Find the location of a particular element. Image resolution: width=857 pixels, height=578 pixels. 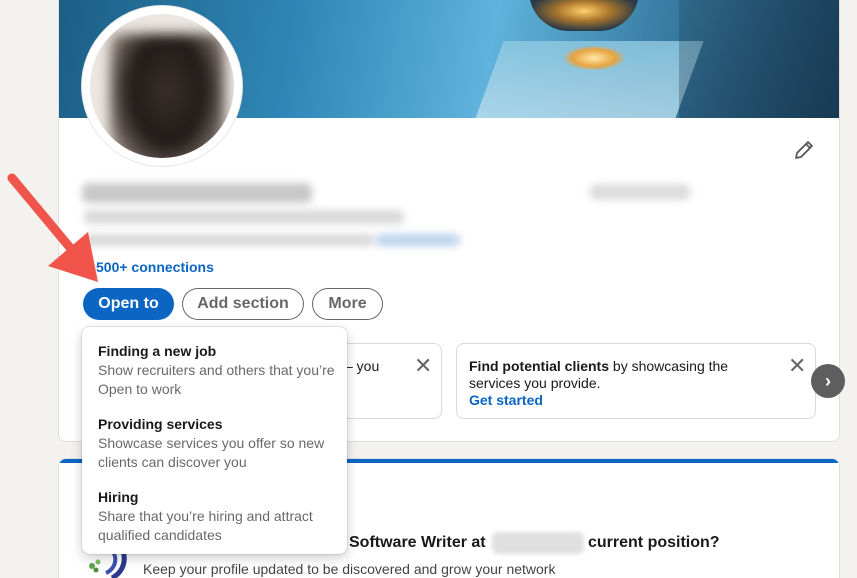

contact-info-link-redacted is located at coordinates (417, 240).